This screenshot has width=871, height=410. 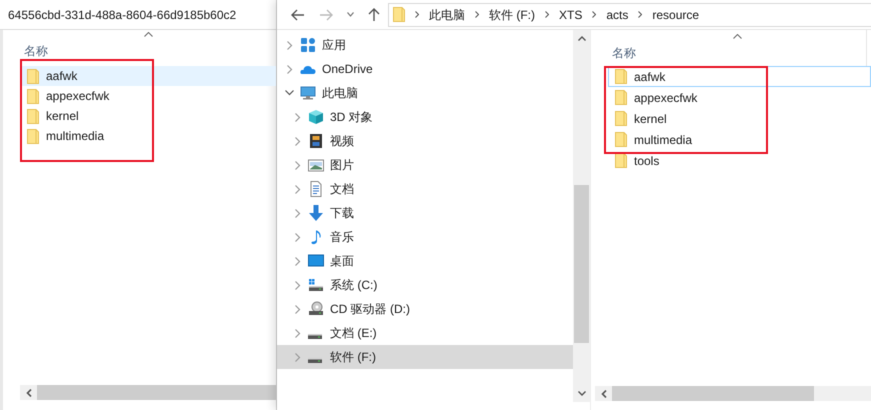 I want to click on film-strip-icon, so click(x=316, y=141).